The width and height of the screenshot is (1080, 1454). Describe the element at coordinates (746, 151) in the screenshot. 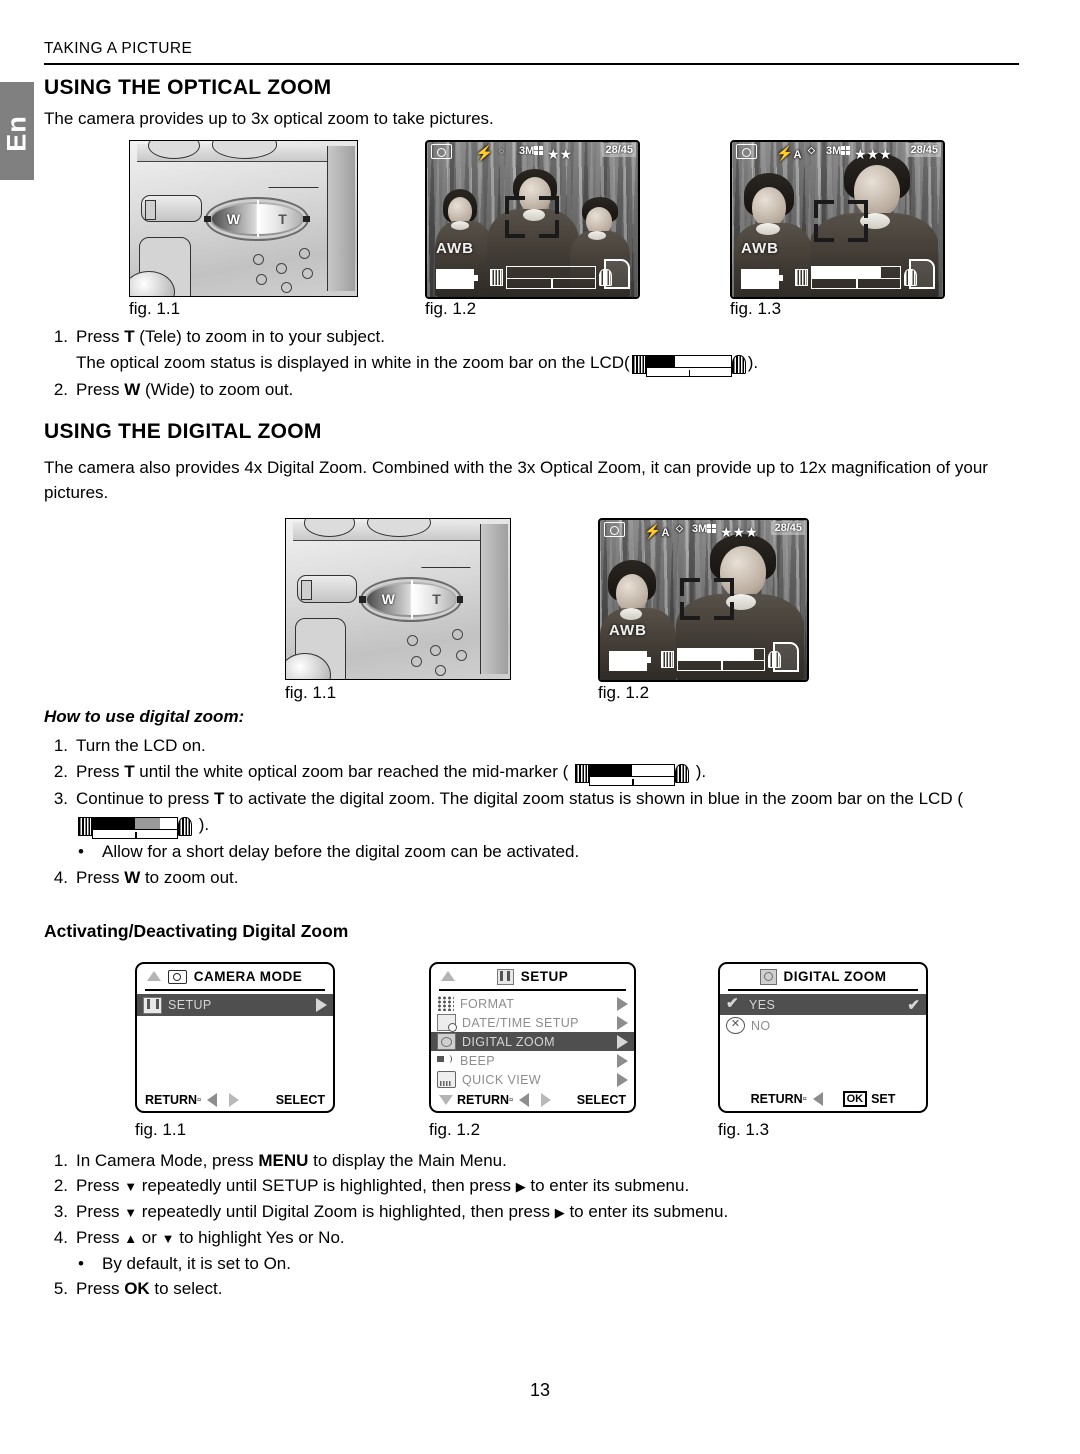

I see `camera-icon` at that location.